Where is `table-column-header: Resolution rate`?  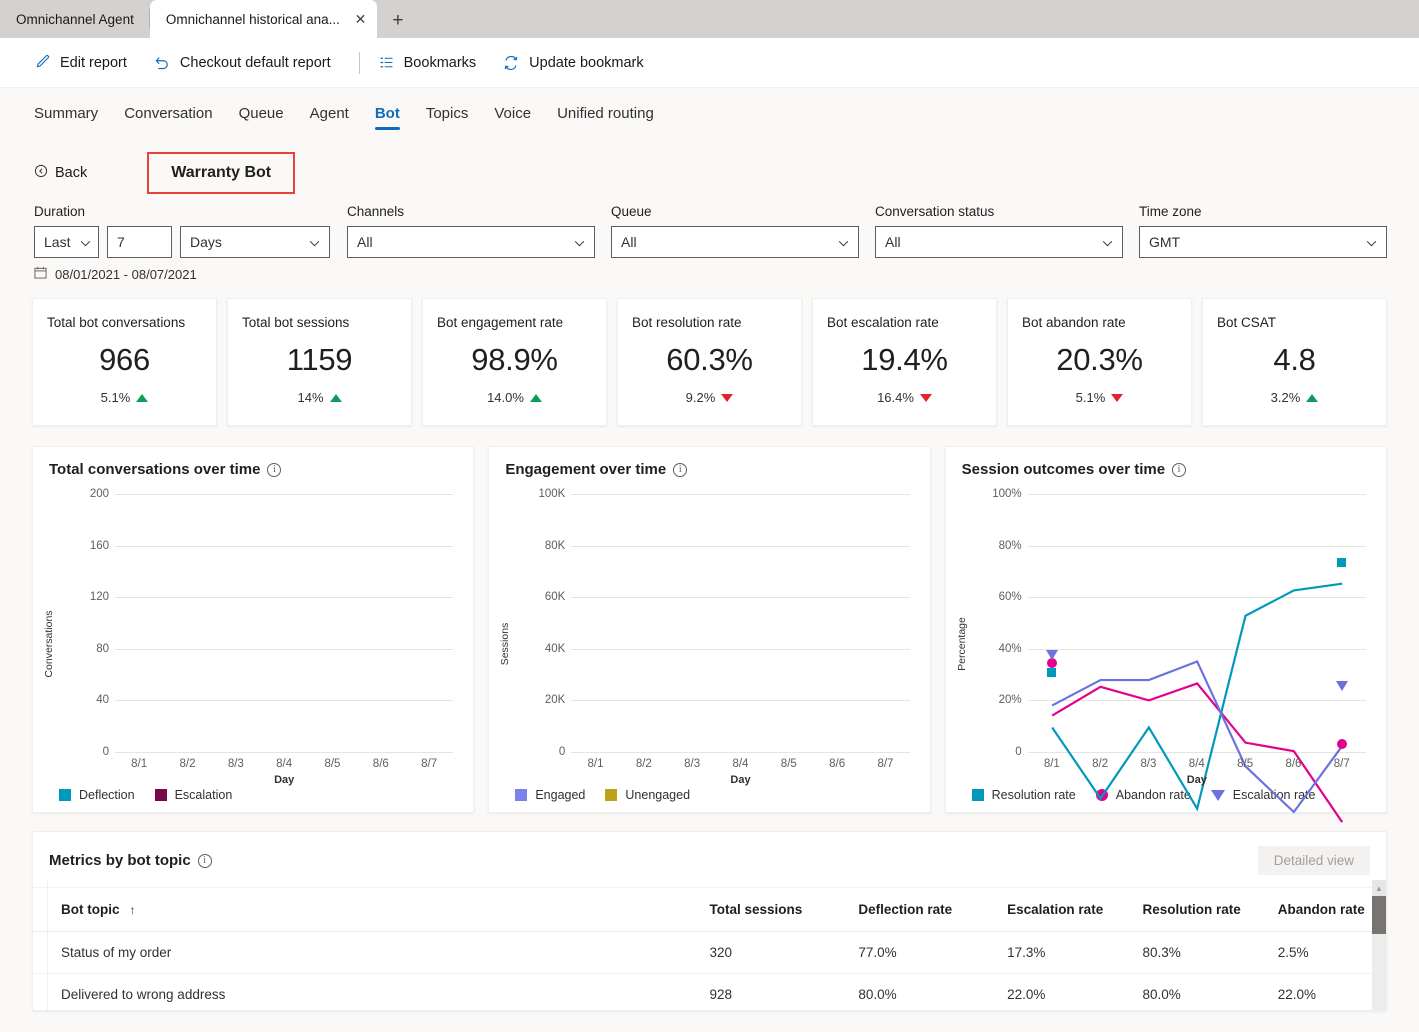 table-column-header: Resolution rate is located at coordinates (1210, 910).